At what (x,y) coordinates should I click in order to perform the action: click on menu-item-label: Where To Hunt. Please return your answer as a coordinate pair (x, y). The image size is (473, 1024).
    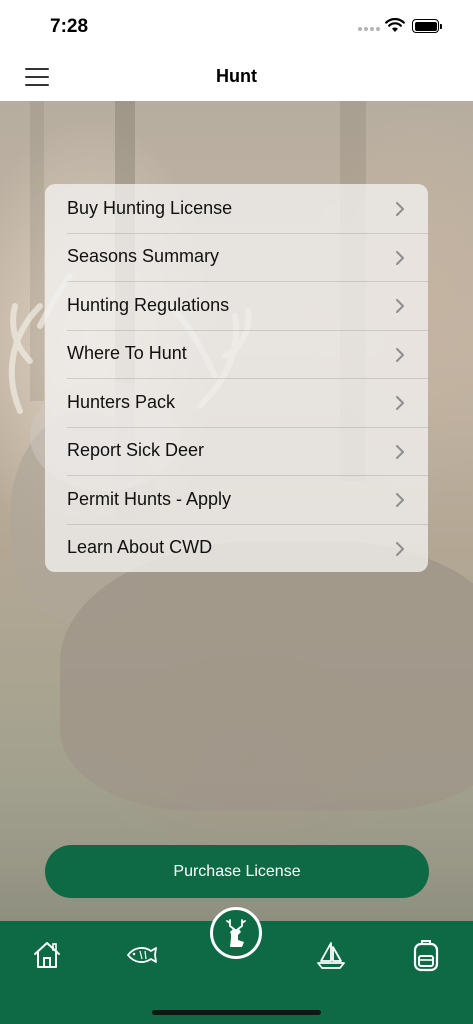
    Looking at the image, I should click on (127, 353).